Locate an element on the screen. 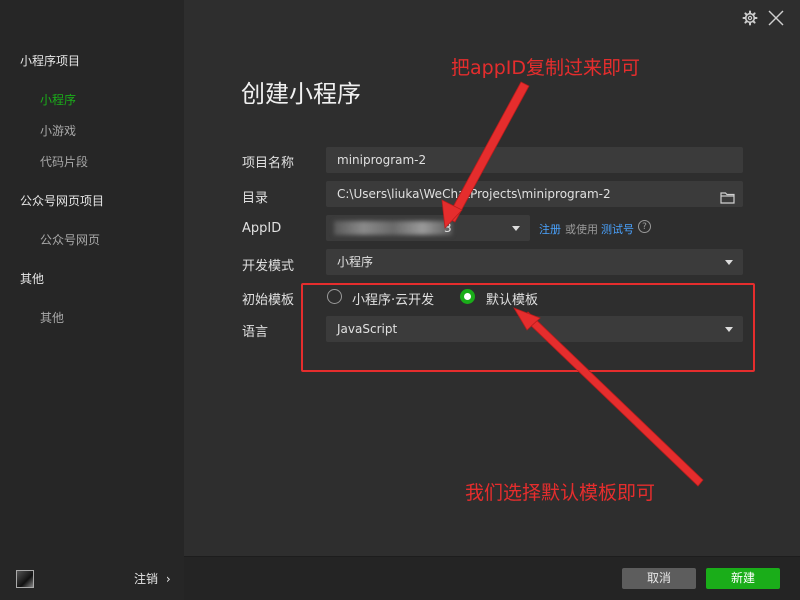 This screenshot has height=600, width=800. page-title: 创建小程序 is located at coordinates (301, 94).